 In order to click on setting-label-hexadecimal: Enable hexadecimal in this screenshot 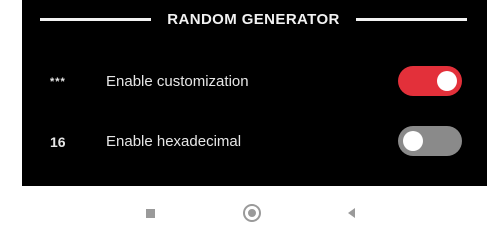, I will do `click(174, 141)`.